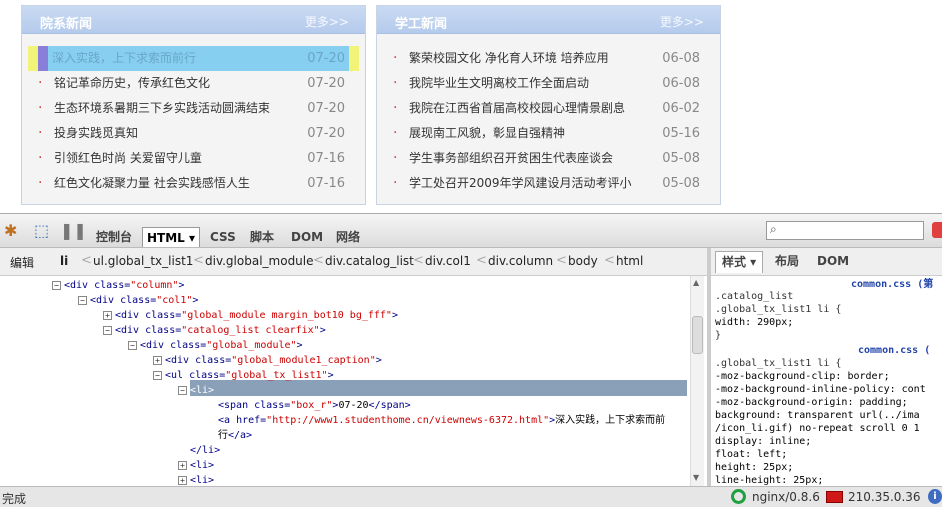 The width and height of the screenshot is (942, 507). I want to click on tree-node: − <div class="catalog_list clearfix">, so click(214, 330).